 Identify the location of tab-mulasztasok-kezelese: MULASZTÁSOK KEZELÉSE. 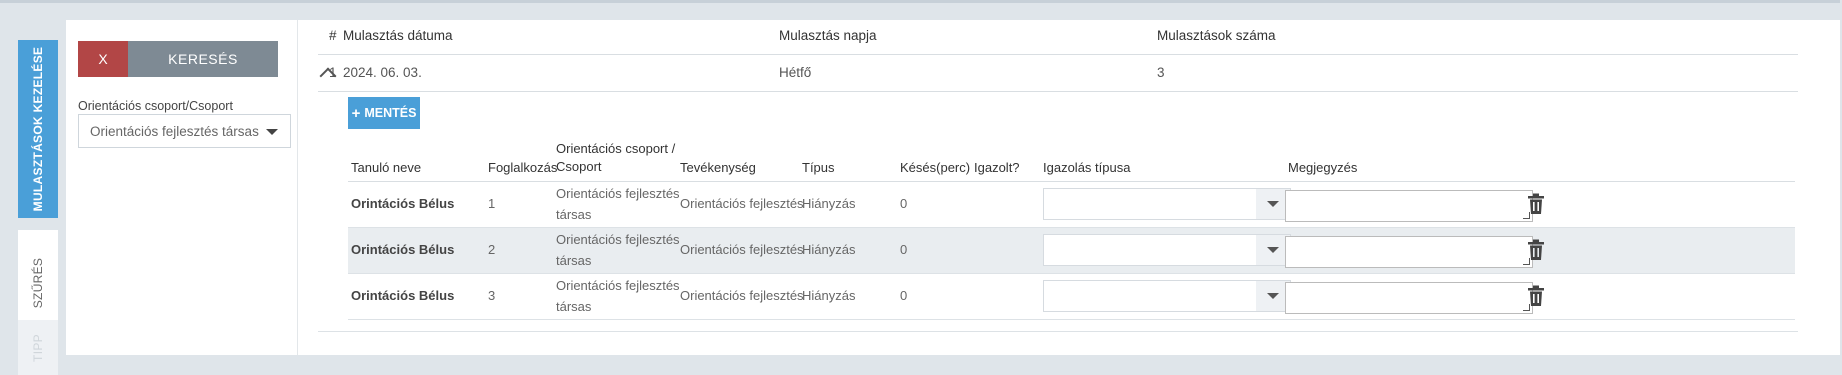
(38, 129).